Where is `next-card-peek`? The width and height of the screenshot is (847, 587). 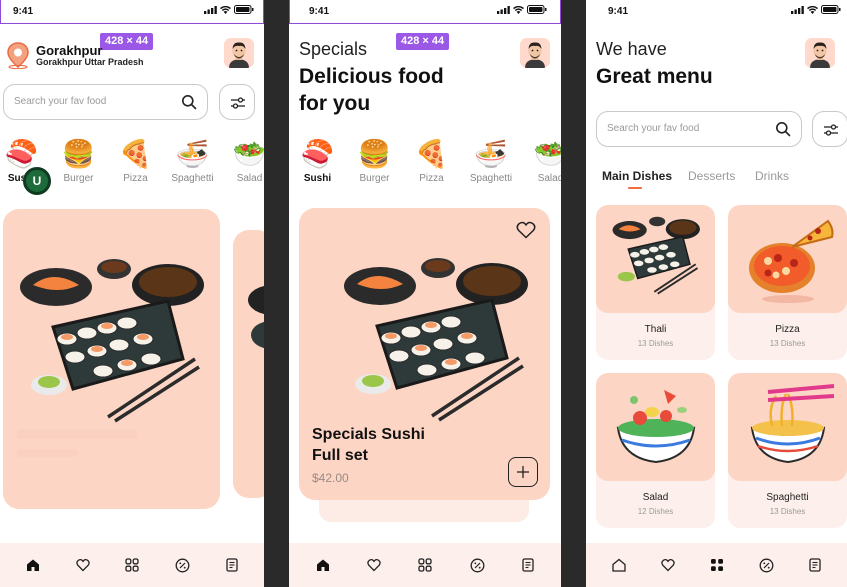 next-card-peek is located at coordinates (248, 364).